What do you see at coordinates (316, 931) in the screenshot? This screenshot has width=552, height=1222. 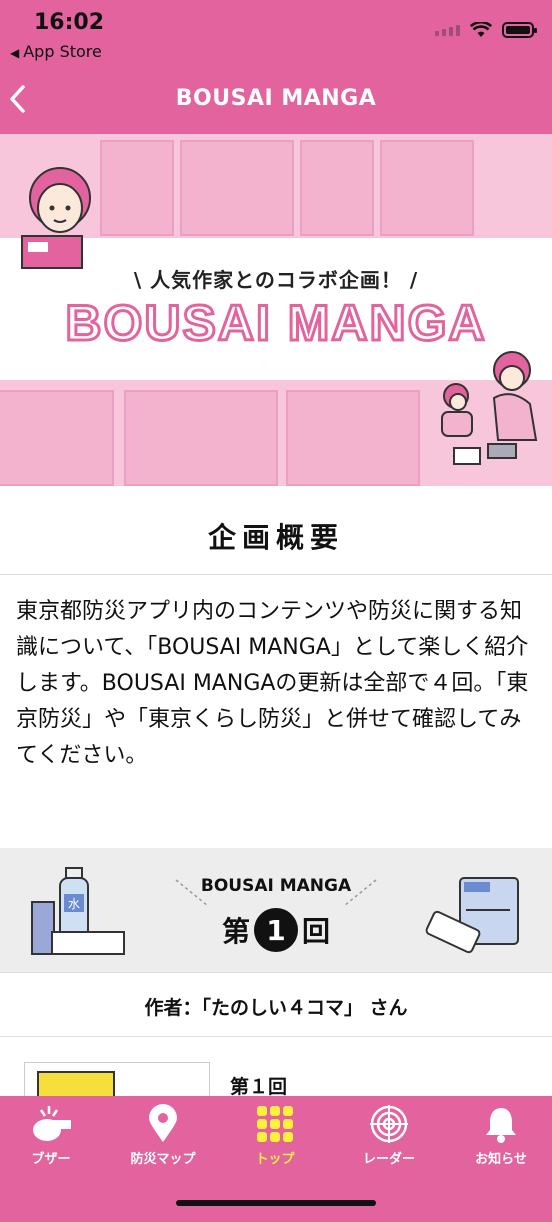 I see `episode-suffix: 回` at bounding box center [316, 931].